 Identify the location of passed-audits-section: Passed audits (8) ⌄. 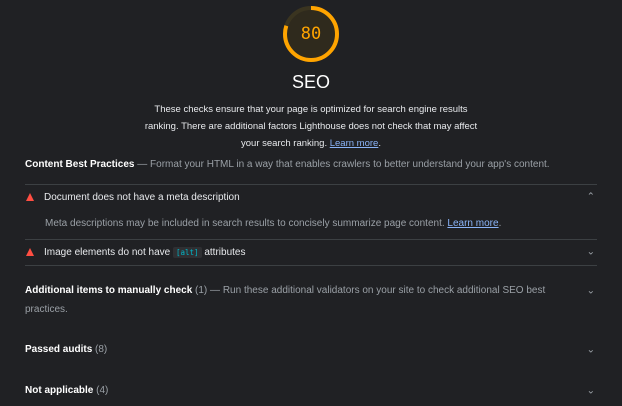
(311, 349).